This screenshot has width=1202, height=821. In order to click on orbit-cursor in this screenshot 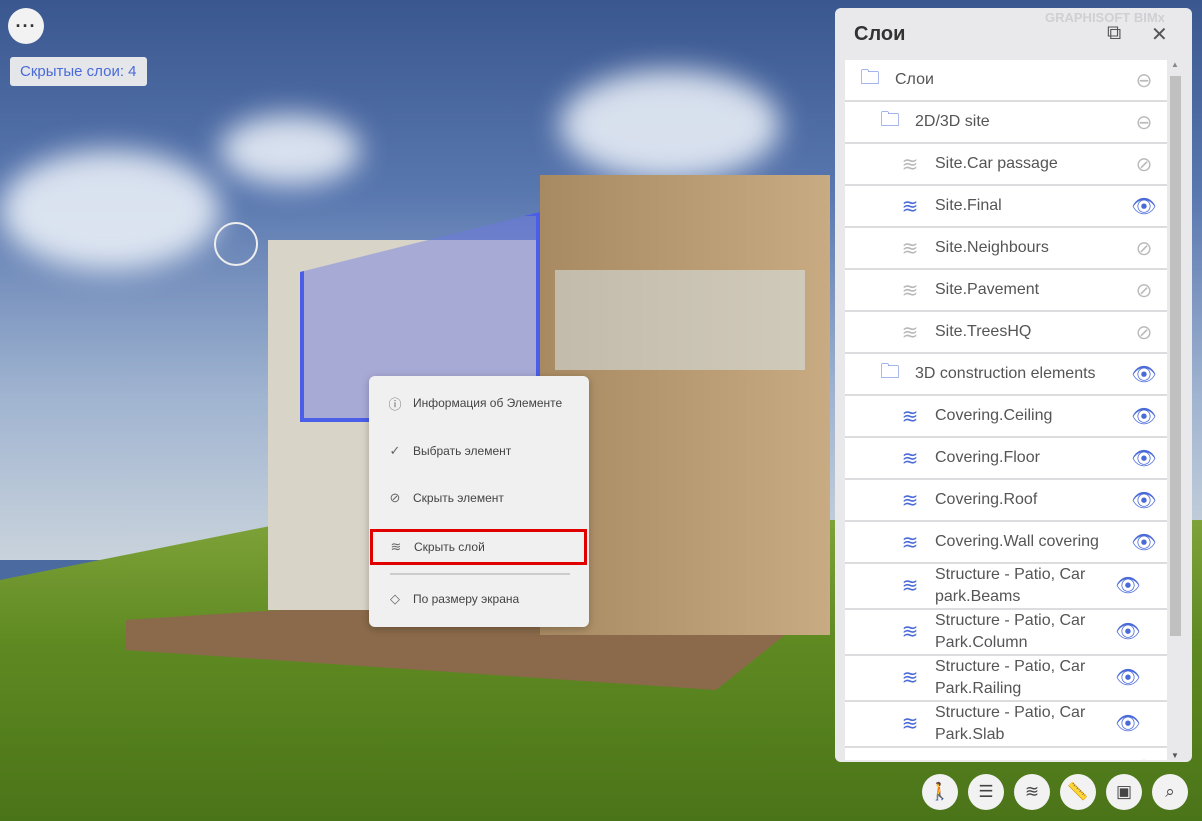, I will do `click(236, 244)`.